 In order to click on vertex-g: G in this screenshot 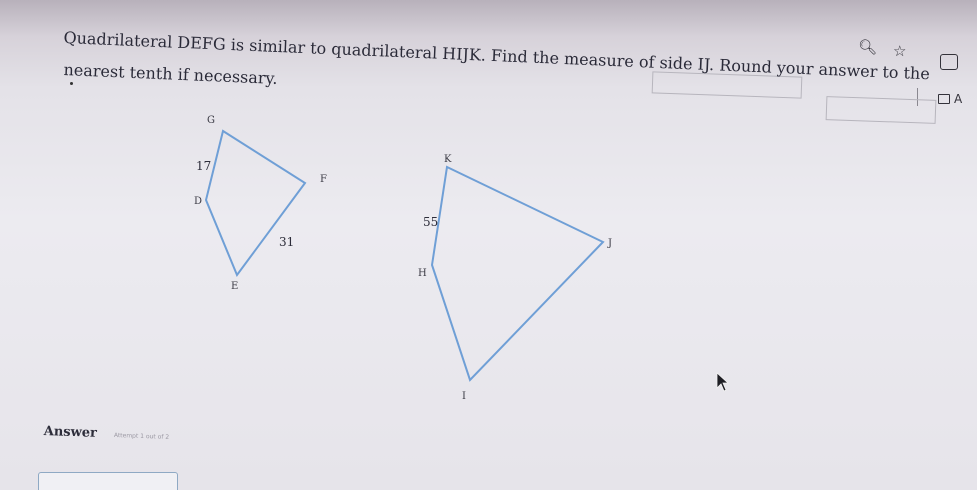, I will do `click(211, 120)`.